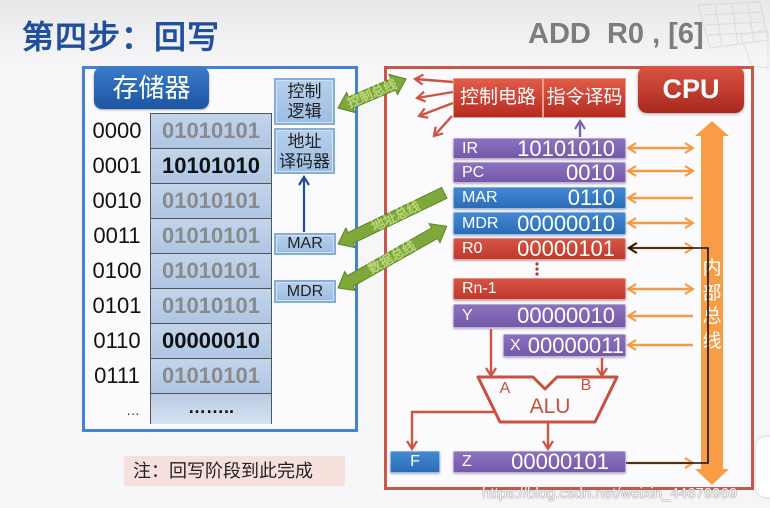 Image resolution: width=770 pixels, height=508 pixels. Describe the element at coordinates (470, 148) in the screenshot. I see `register-name: IR` at that location.